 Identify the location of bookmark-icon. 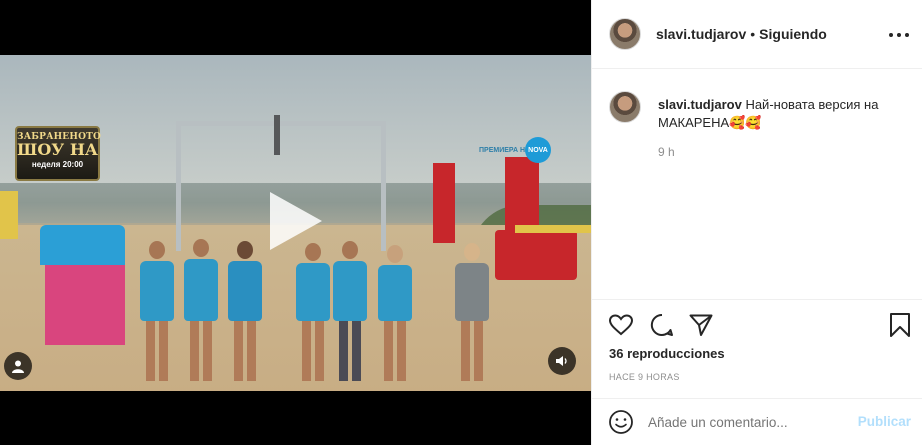
(900, 325).